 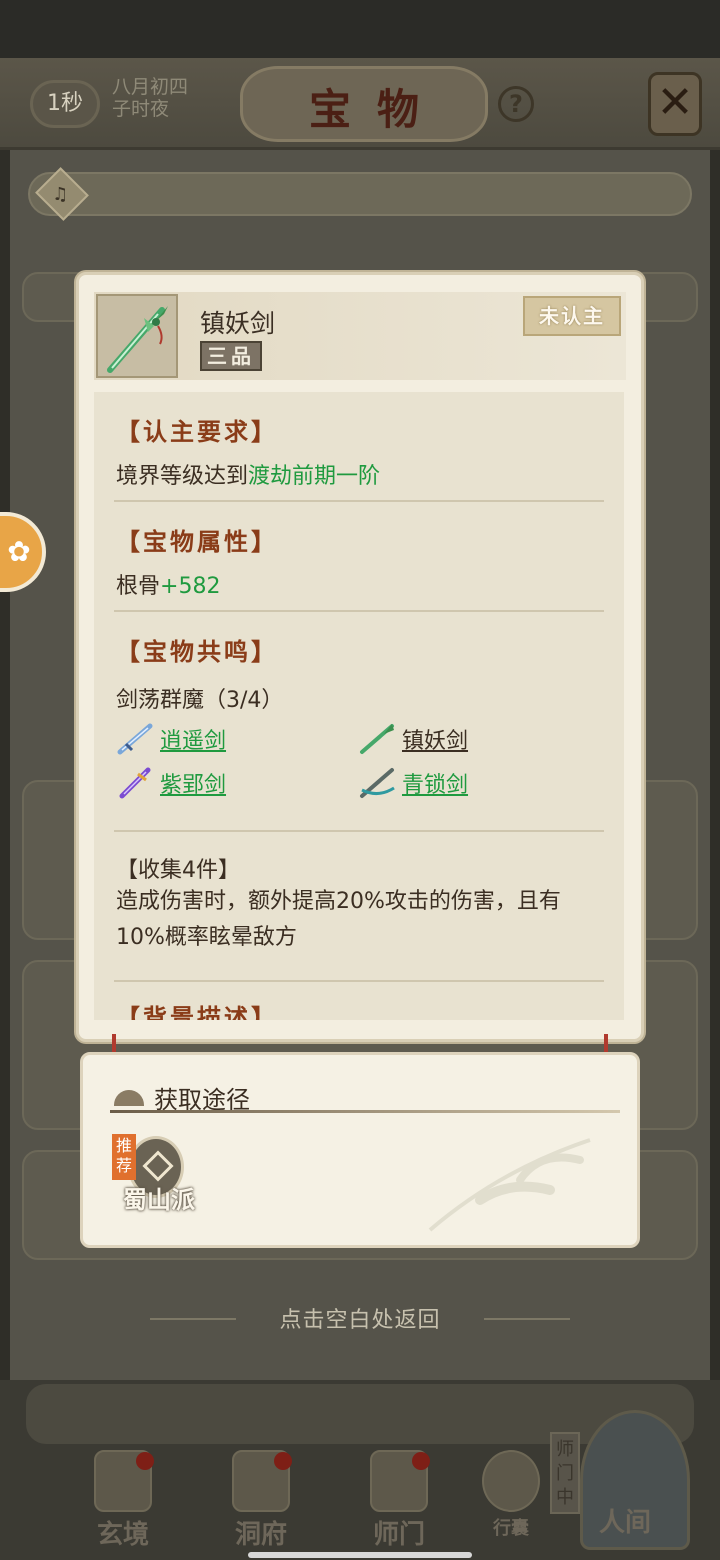 What do you see at coordinates (190, 586) in the screenshot?
I see `attribute-value: +582` at bounding box center [190, 586].